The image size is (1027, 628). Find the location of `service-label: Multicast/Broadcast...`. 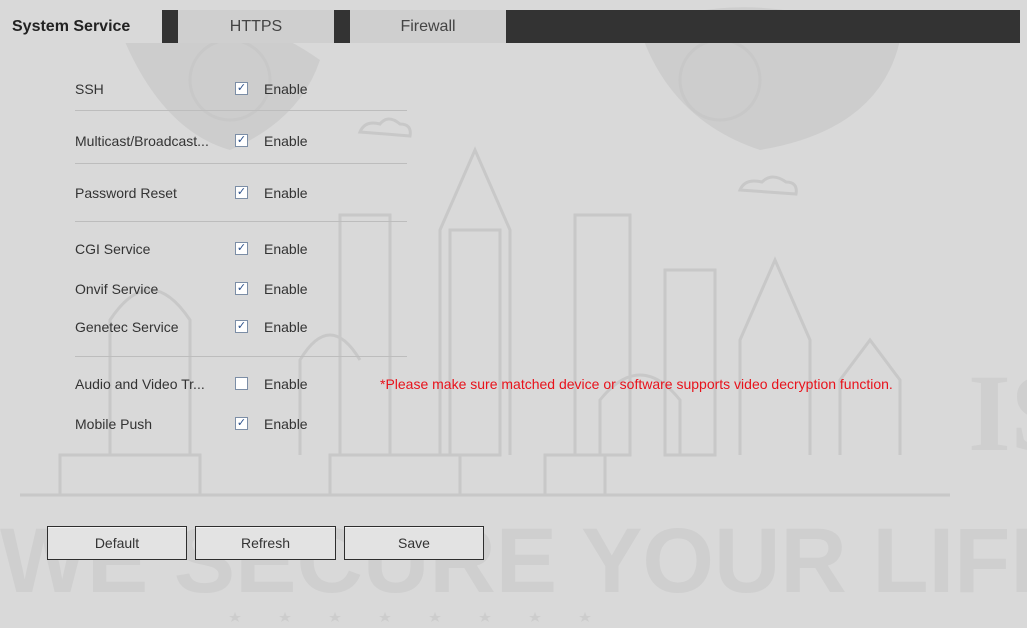

service-label: Multicast/Broadcast... is located at coordinates (142, 141).